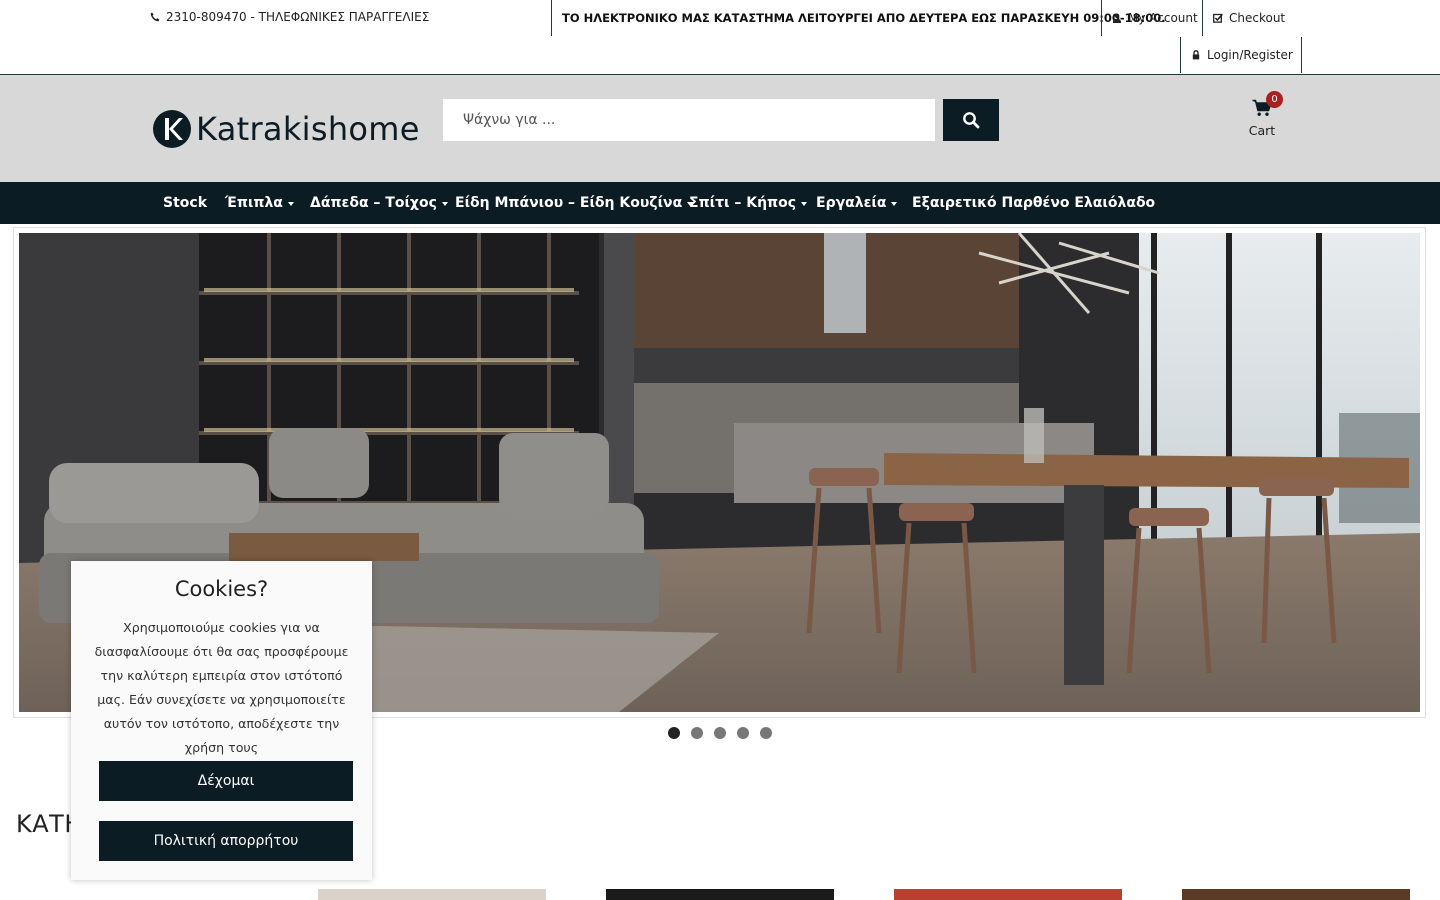  What do you see at coordinates (569, 203) in the screenshot?
I see `nav-item-label: Είδη Μπάνιου – Είδη Κουζίνα` at bounding box center [569, 203].